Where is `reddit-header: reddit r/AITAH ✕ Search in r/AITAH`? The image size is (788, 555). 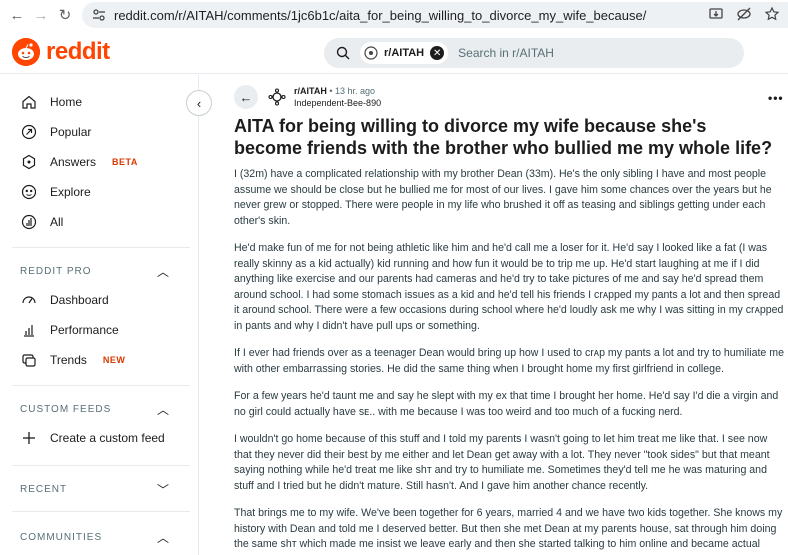
reddit-header: reddit r/AITAH ✕ Search in r/AITAH is located at coordinates (394, 52).